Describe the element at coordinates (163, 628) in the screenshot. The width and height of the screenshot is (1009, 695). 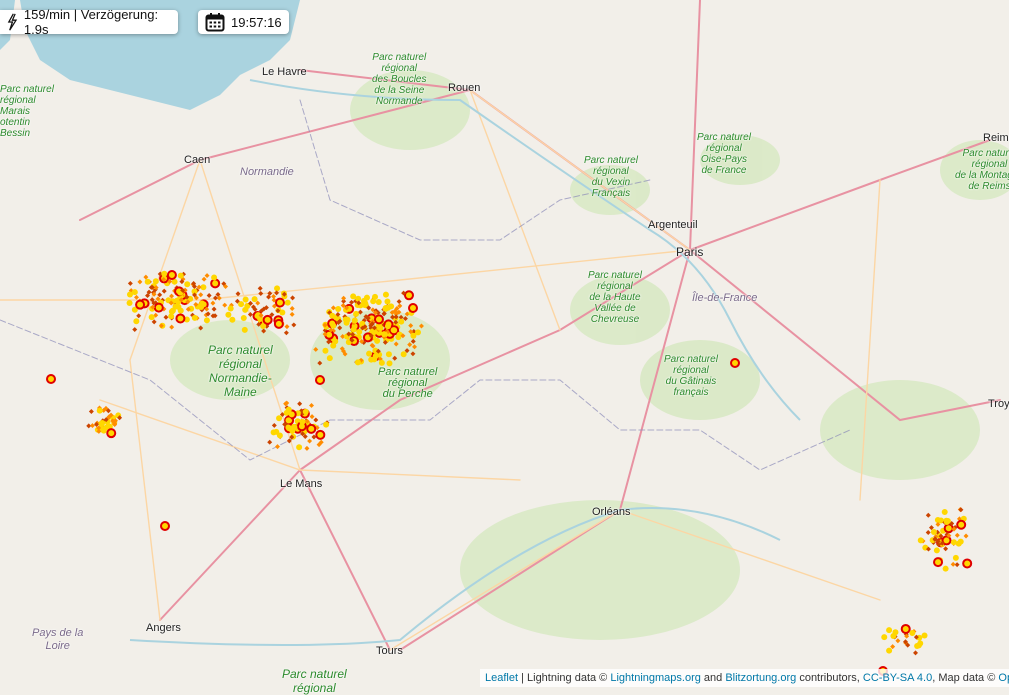
I see `city-label-angers: Angers` at that location.